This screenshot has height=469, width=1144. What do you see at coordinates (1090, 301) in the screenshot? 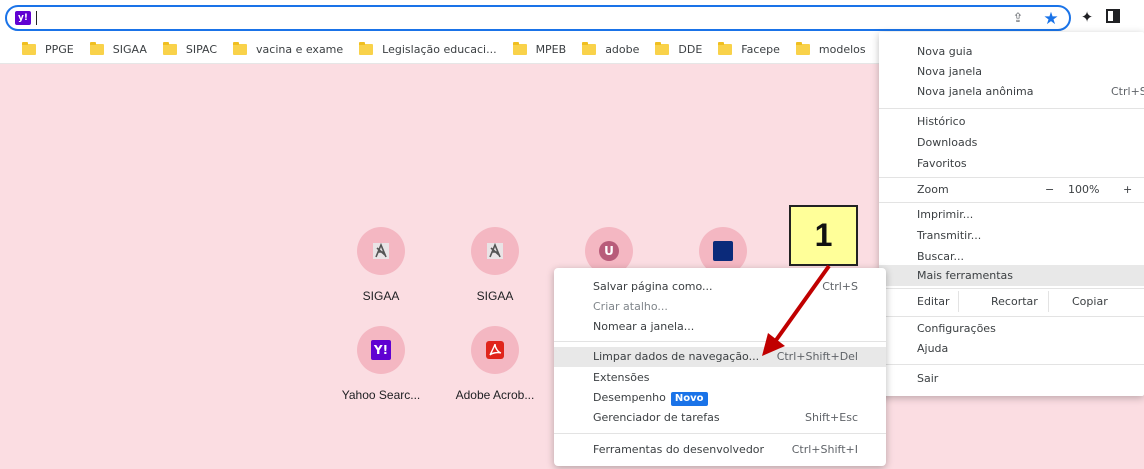
I see `copiar-button: Copiar` at bounding box center [1090, 301].